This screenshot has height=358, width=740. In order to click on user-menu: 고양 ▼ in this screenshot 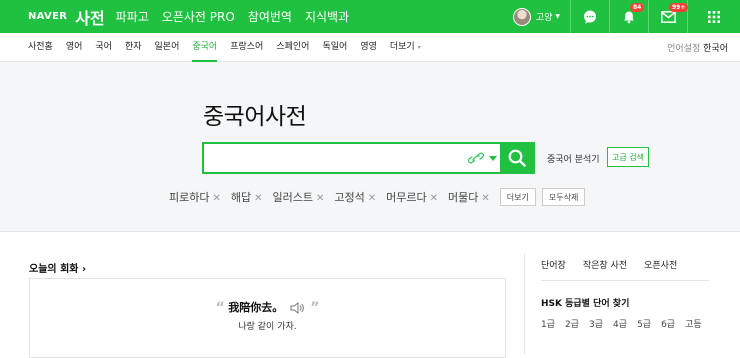, I will do `click(536, 16)`.